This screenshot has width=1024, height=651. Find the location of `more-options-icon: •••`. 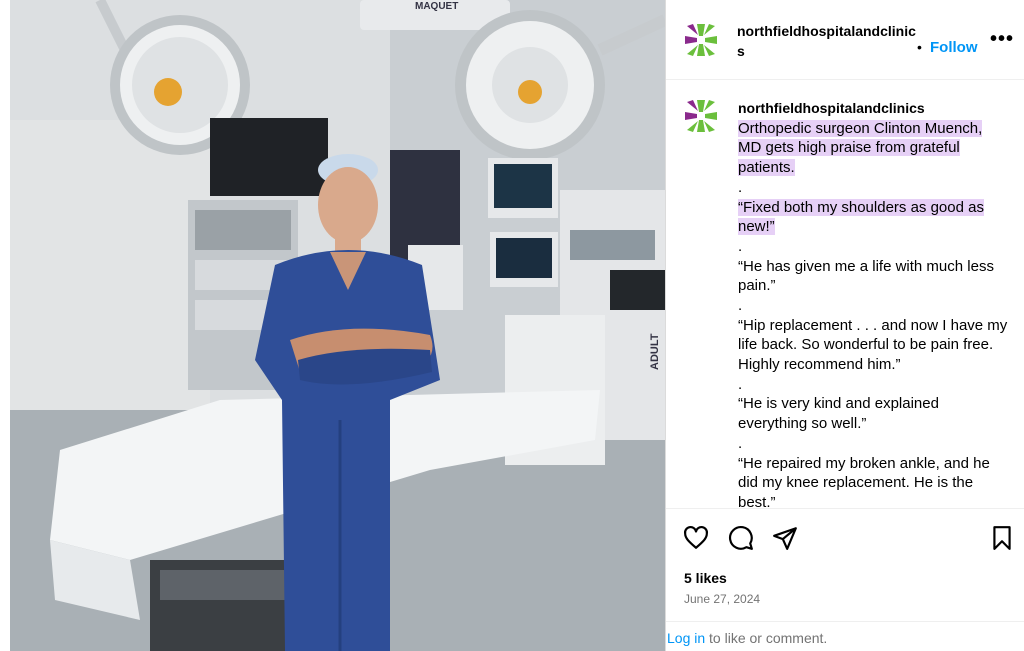

more-options-icon: ••• is located at coordinates (1002, 39).